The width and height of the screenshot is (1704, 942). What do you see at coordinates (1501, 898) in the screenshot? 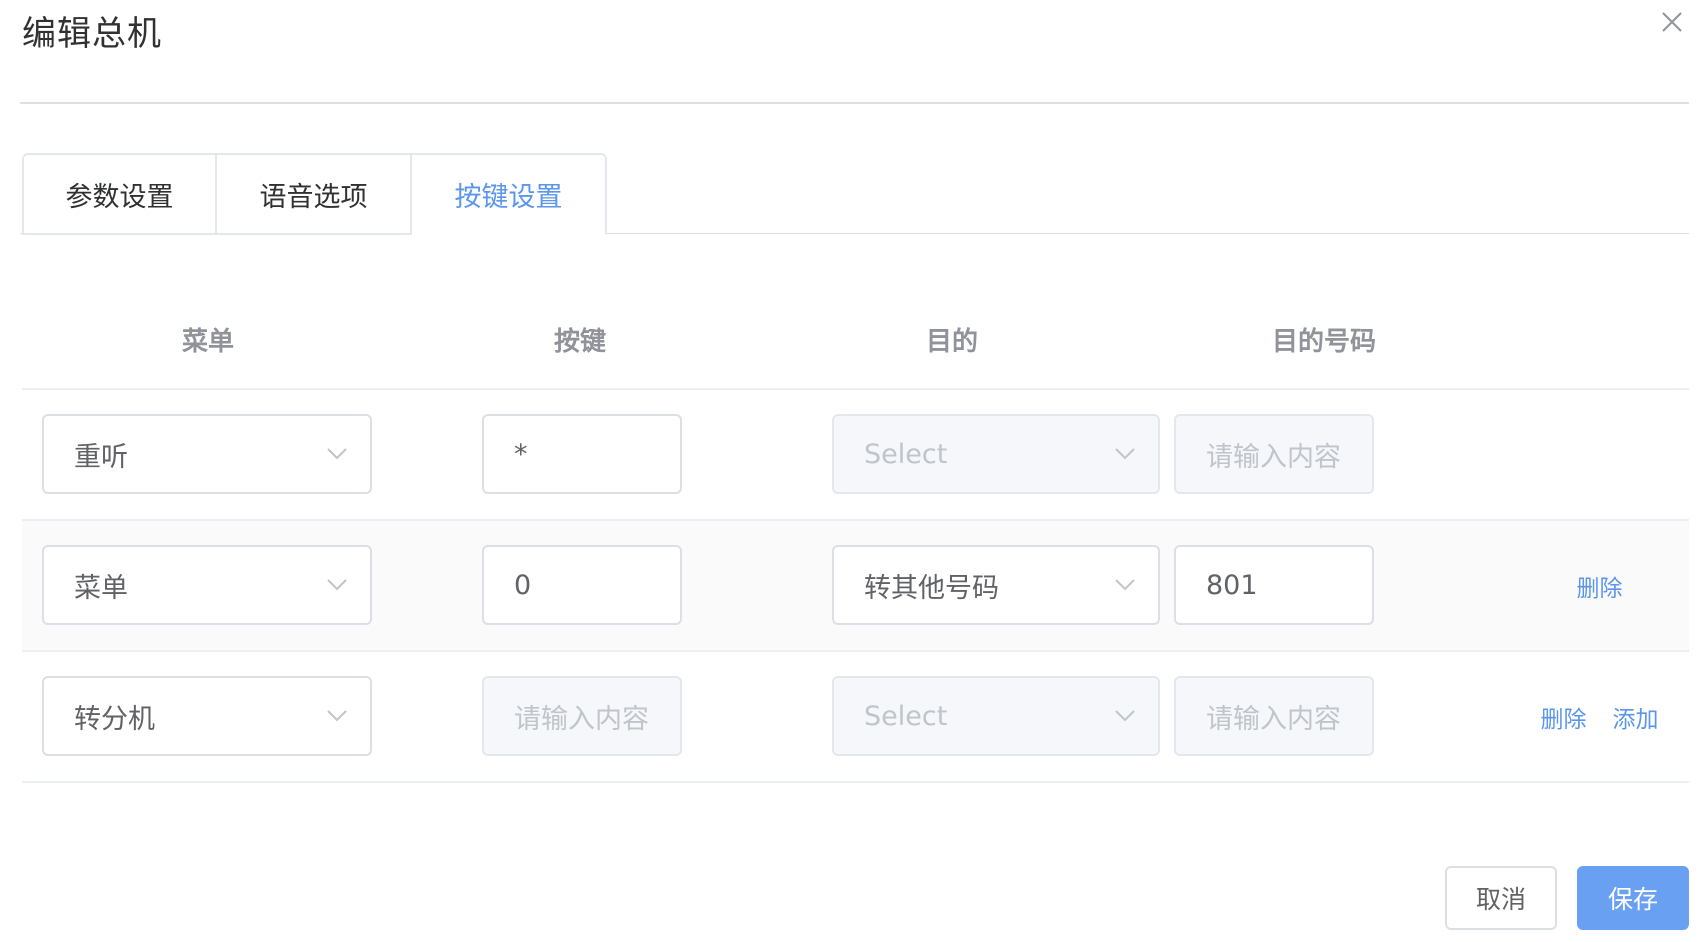
I see `cancel-button: 取消` at bounding box center [1501, 898].